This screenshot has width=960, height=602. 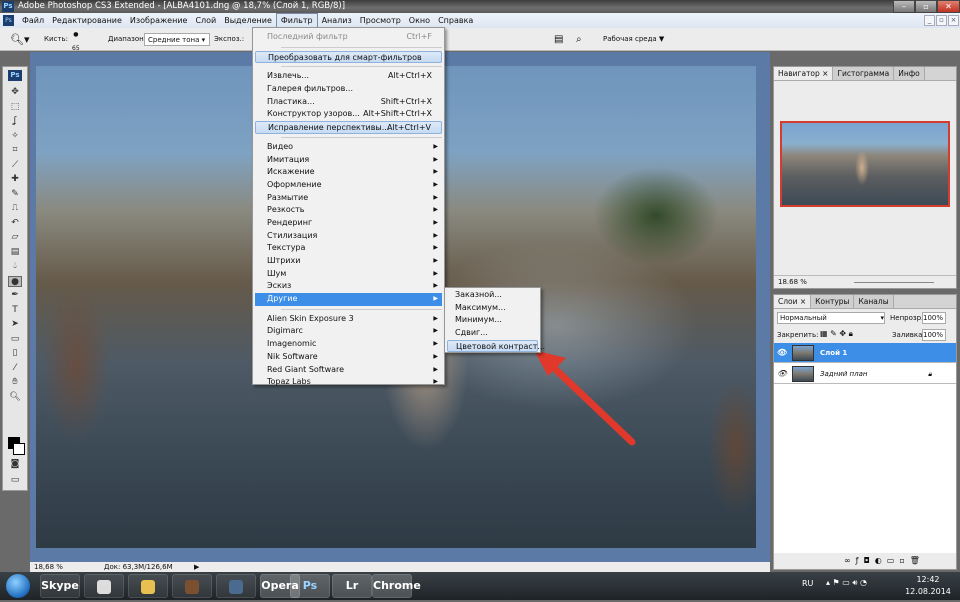 I want to click on healing-tool-icon: ✚, so click(x=15, y=179).